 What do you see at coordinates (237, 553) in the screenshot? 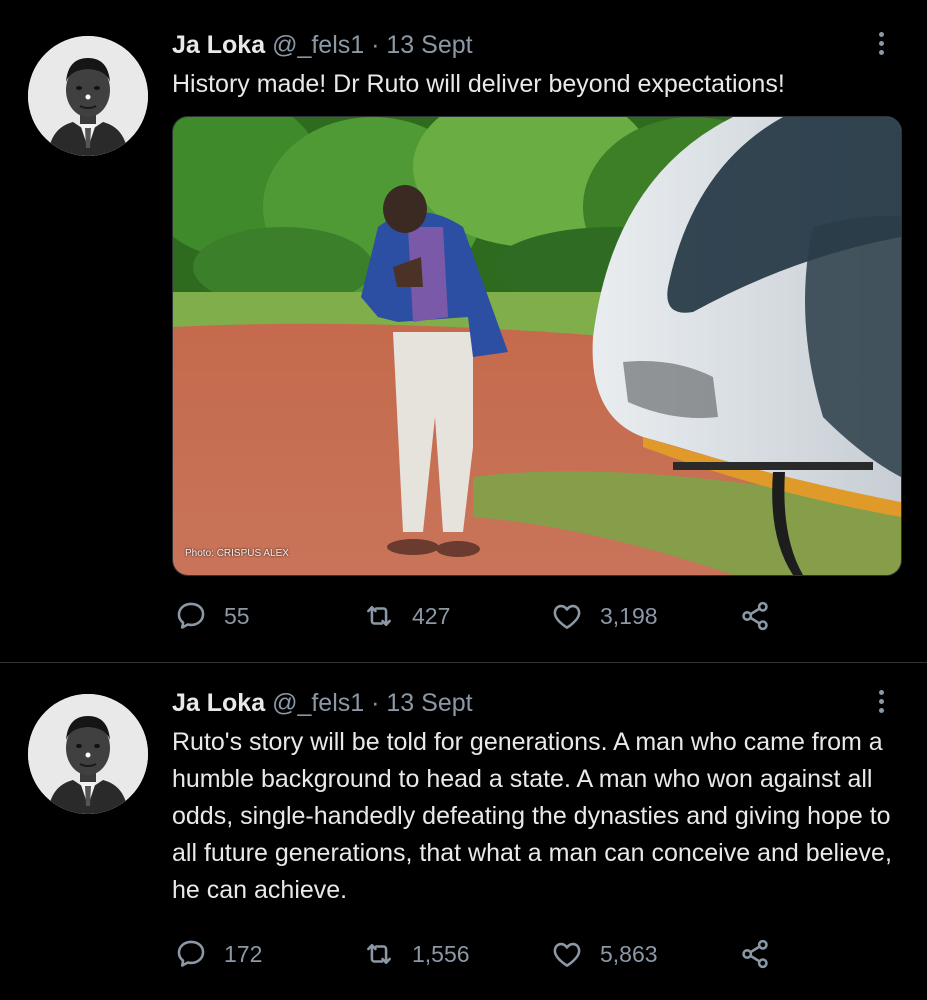
I see `photo-credit: Photo: CRISPUS ALEX` at bounding box center [237, 553].